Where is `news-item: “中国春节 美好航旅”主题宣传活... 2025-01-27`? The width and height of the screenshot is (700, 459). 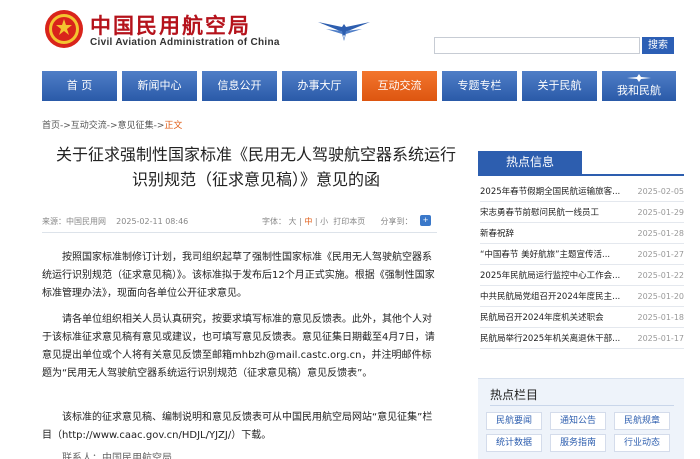
news-item: “中国春节 美好航旅”主题宣传活... 2025-01-27 is located at coordinates (582, 255).